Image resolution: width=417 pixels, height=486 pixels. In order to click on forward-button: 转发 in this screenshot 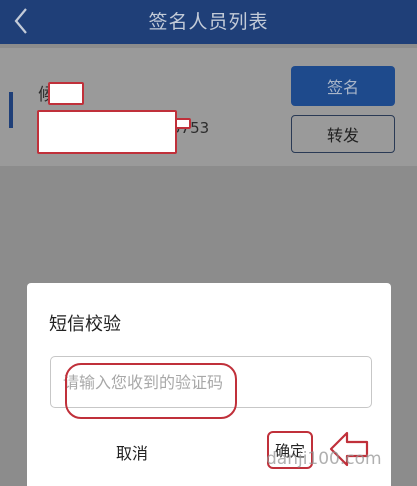, I will do `click(343, 134)`.